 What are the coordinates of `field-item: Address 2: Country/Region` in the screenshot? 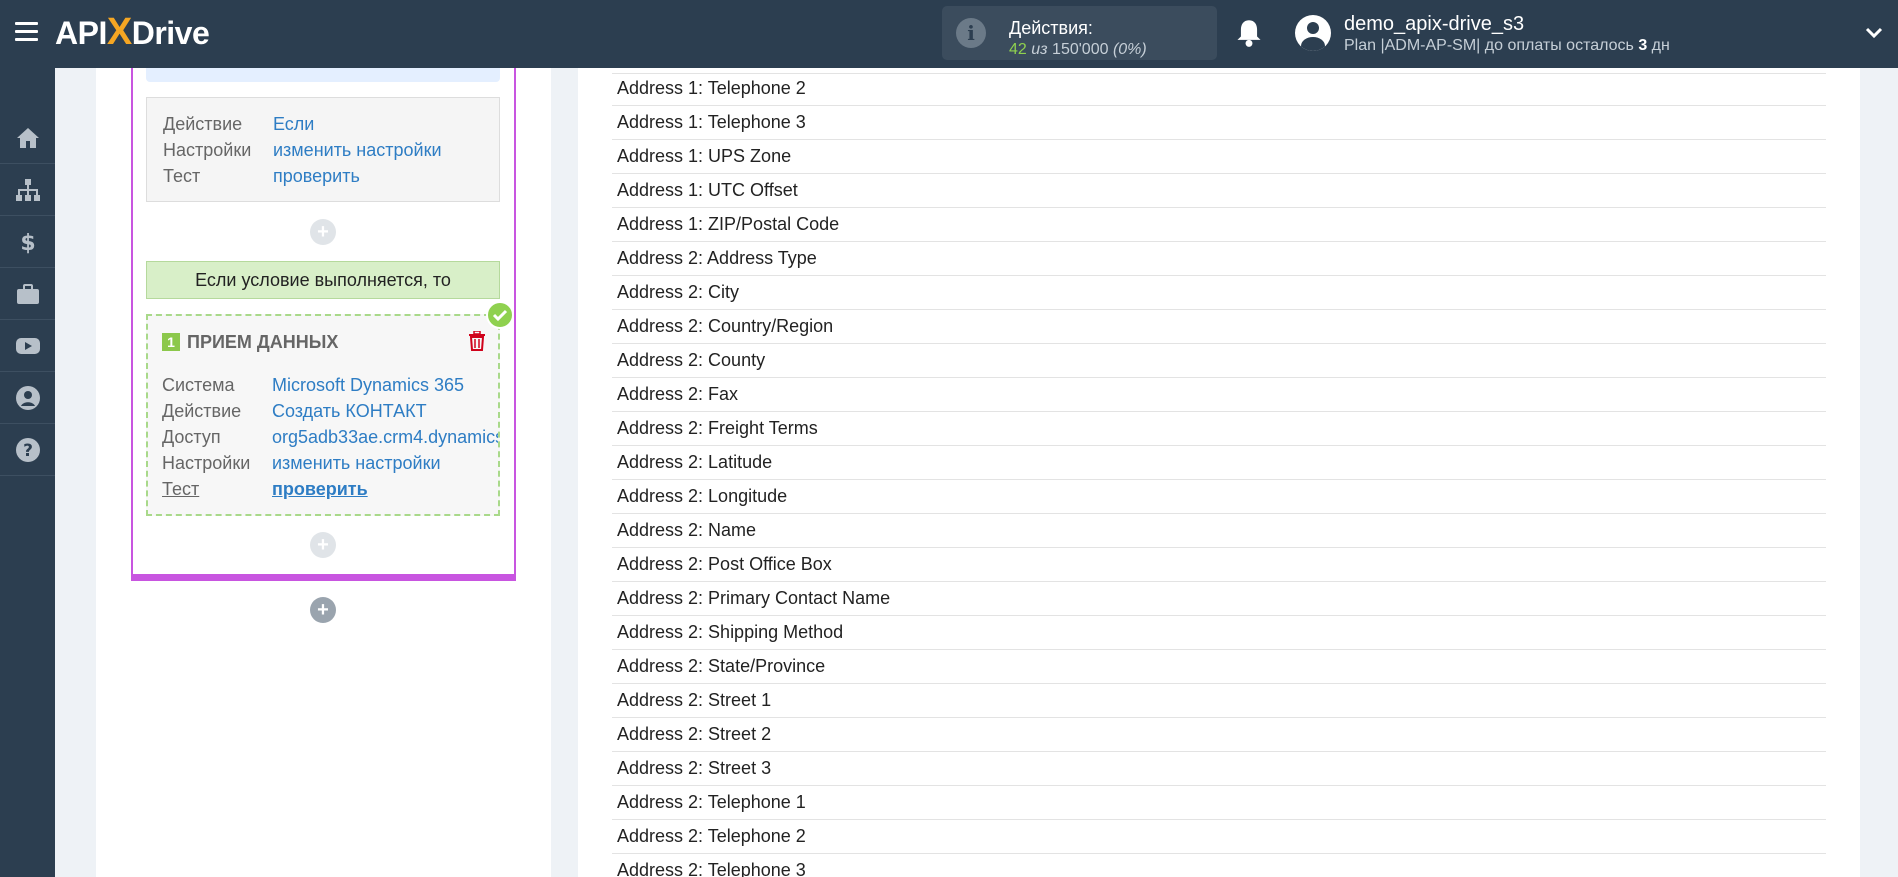 It's located at (1219, 327).